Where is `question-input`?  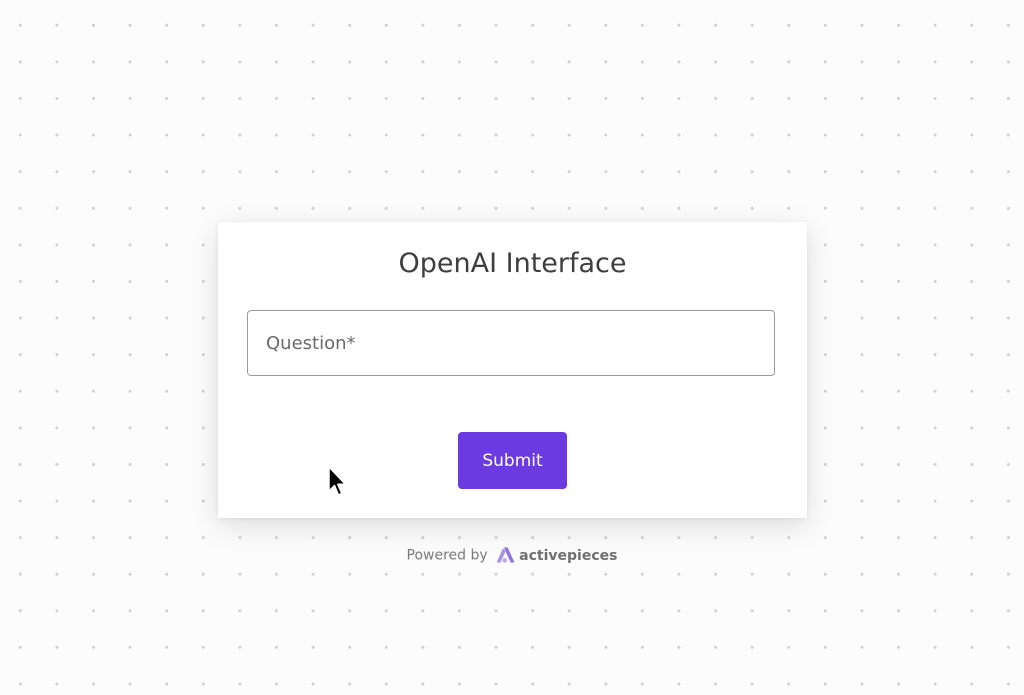 question-input is located at coordinates (511, 343).